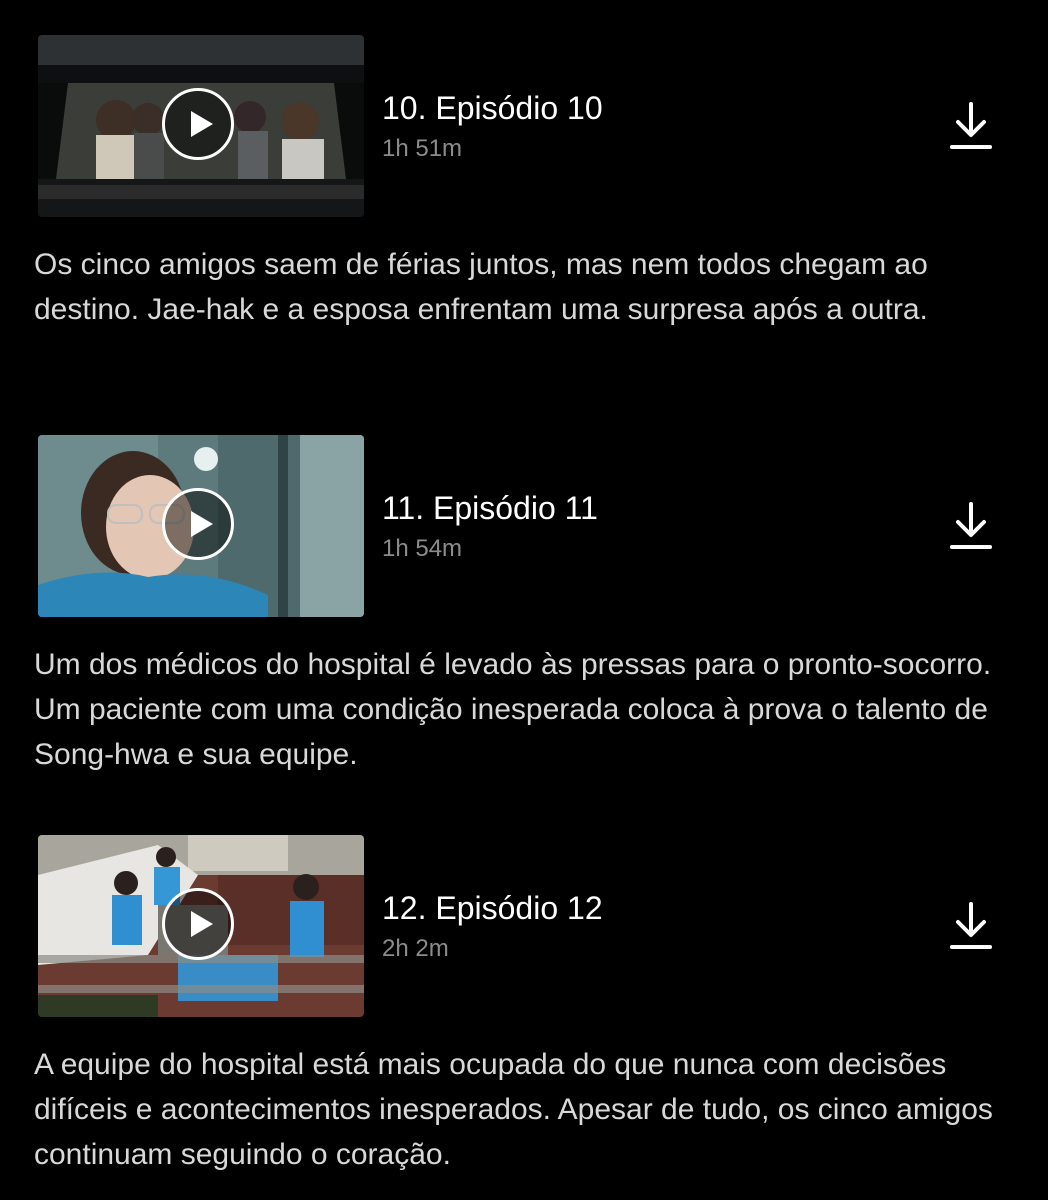 This screenshot has width=1048, height=1200. Describe the element at coordinates (422, 548) in the screenshot. I see `episode-duration: 1h 54m` at that location.